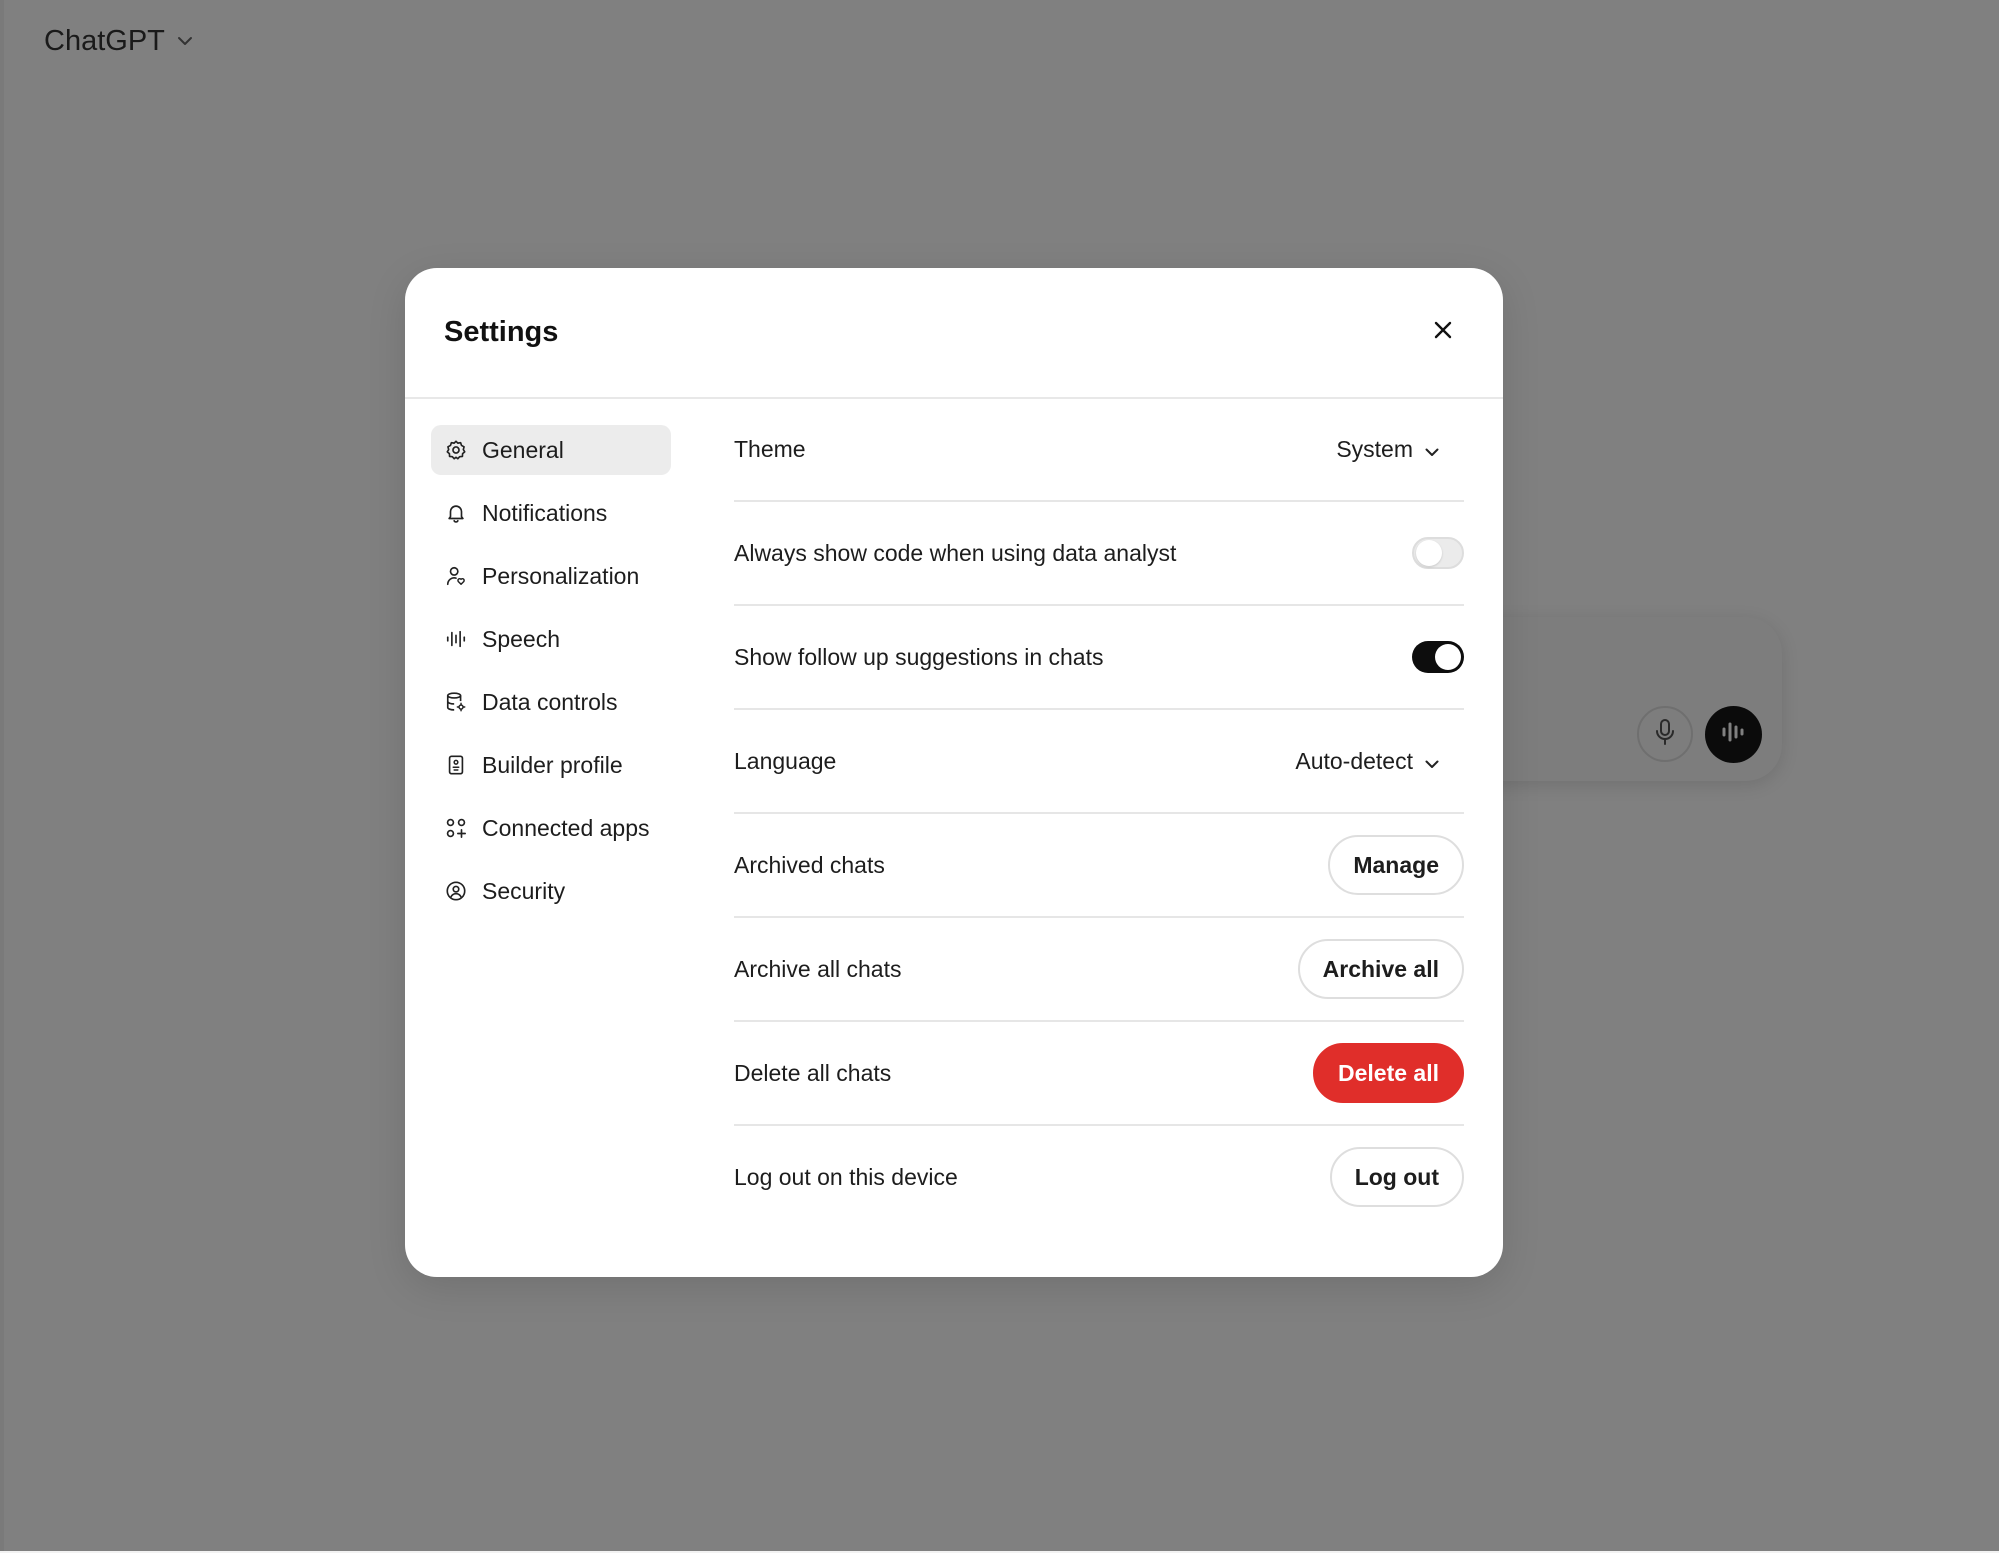  I want to click on sidebar-item-data-controls: Data controls, so click(551, 702).